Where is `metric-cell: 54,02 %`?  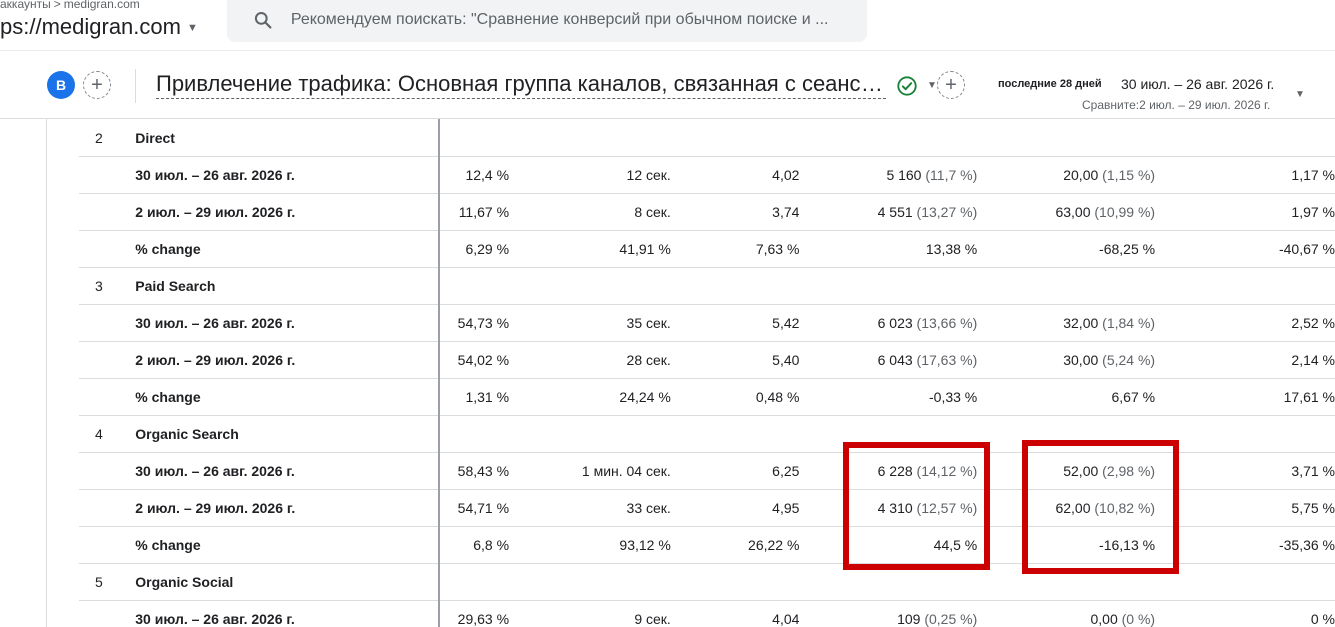 metric-cell: 54,02 % is located at coordinates (475, 360).